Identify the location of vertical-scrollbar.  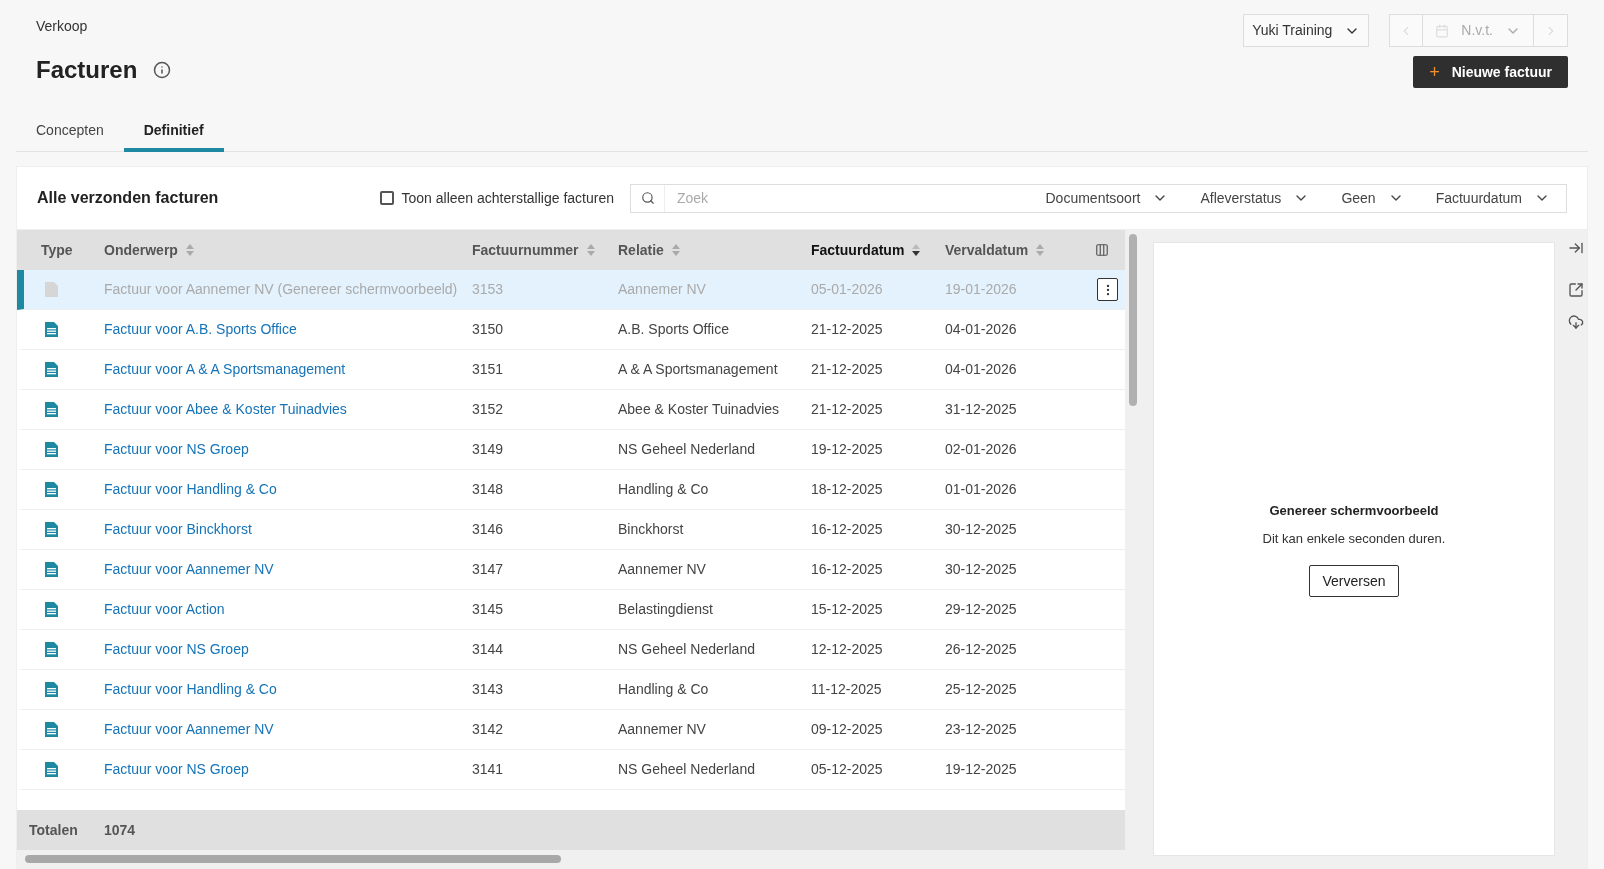
(1133, 320).